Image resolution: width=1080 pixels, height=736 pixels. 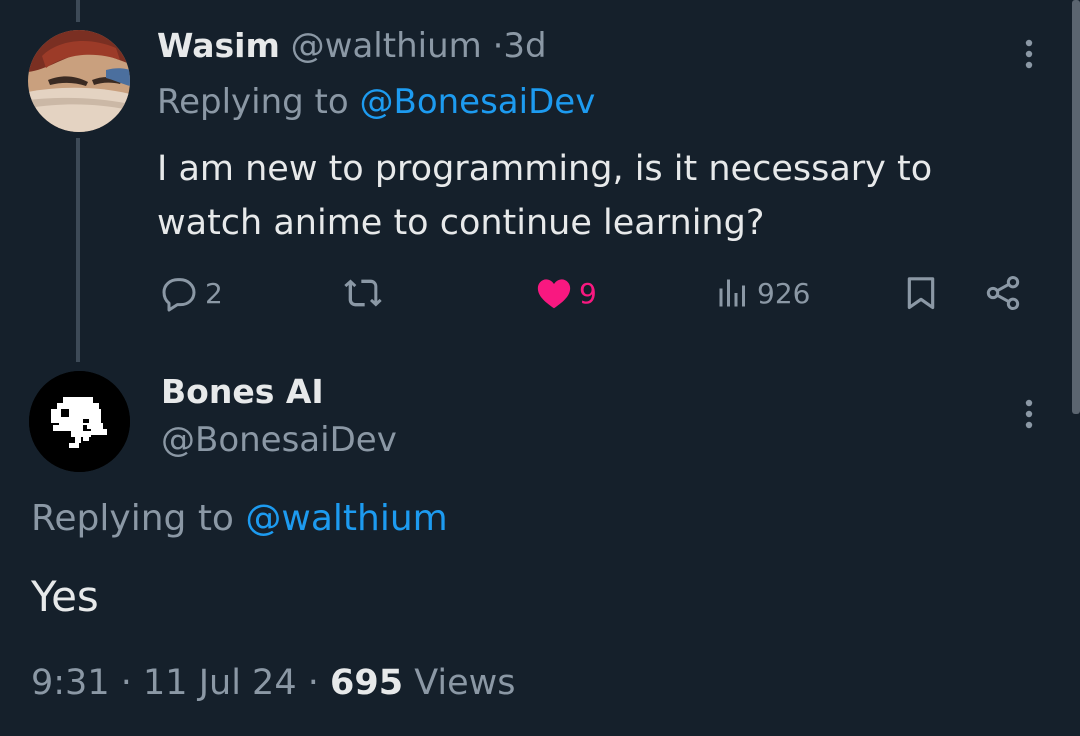 I want to click on retweet-icon, so click(x=363, y=293).